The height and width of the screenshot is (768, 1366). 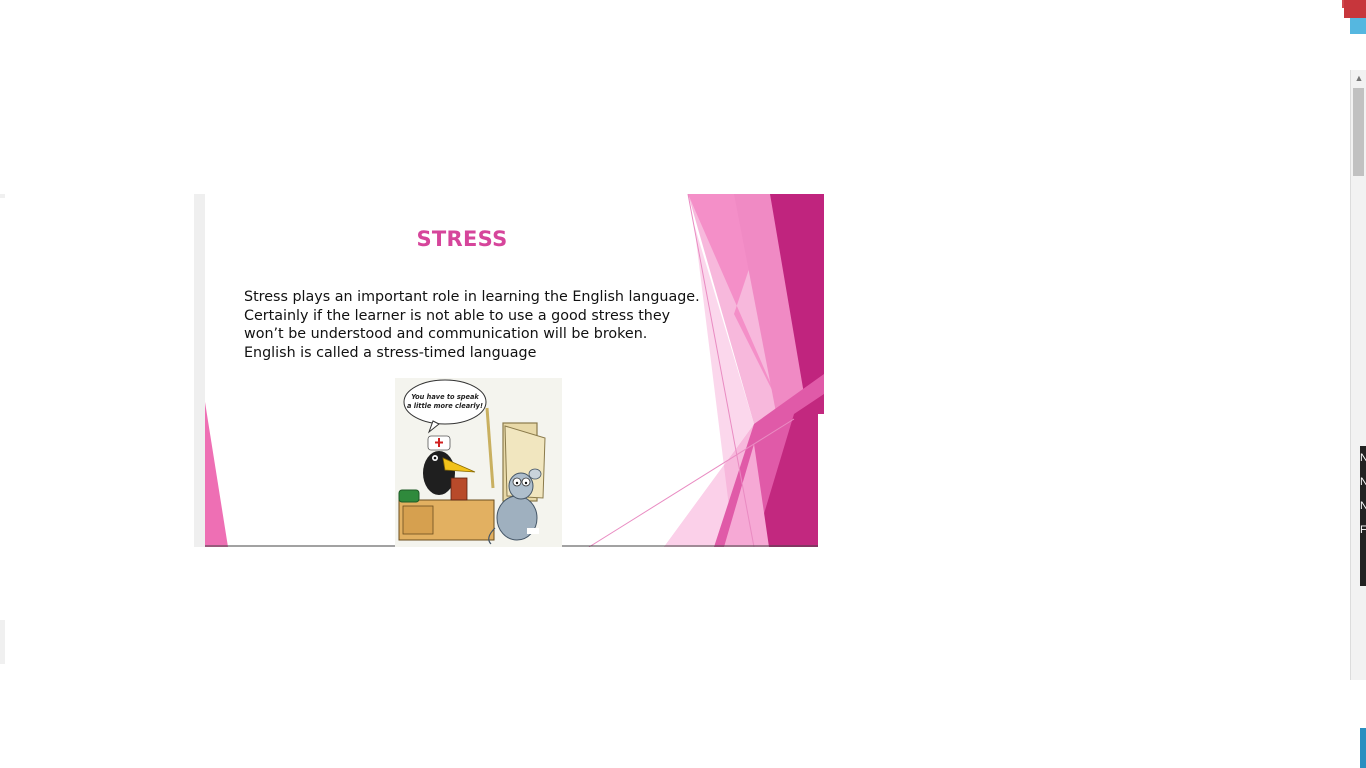 I want to click on scroll-thumb, so click(x=1358, y=132).